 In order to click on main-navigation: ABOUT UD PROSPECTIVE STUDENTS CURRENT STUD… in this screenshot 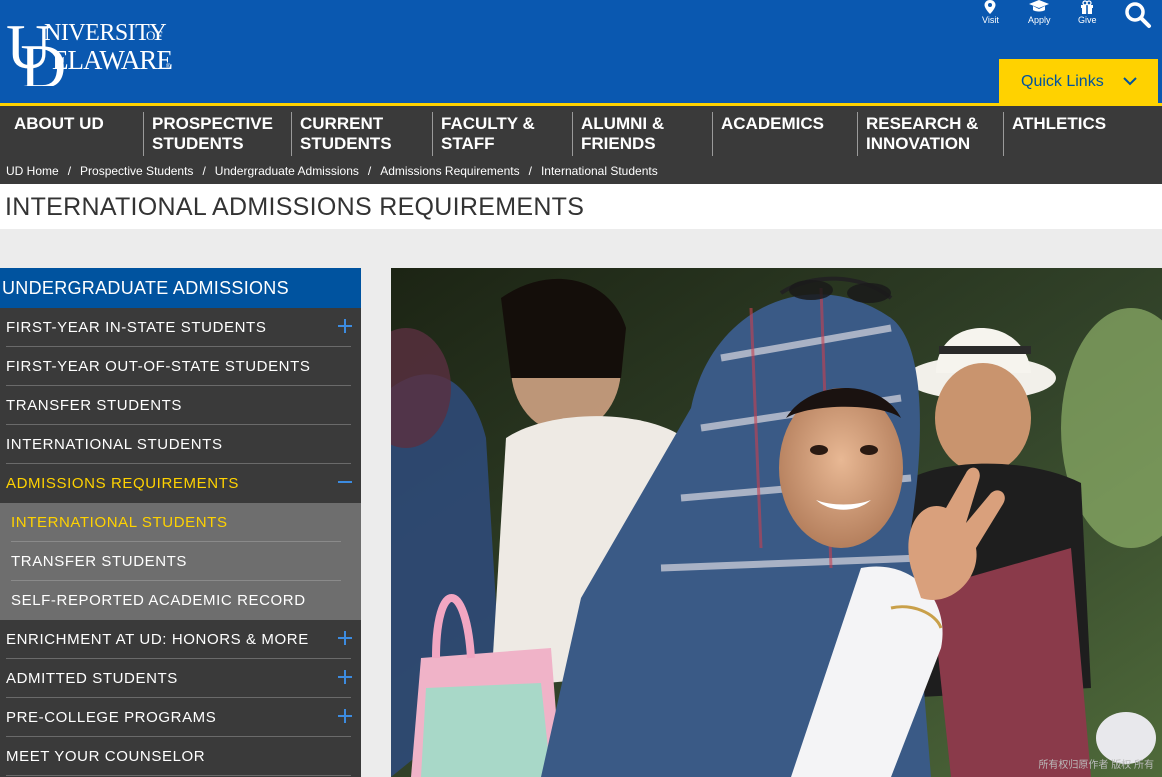, I will do `click(581, 145)`.